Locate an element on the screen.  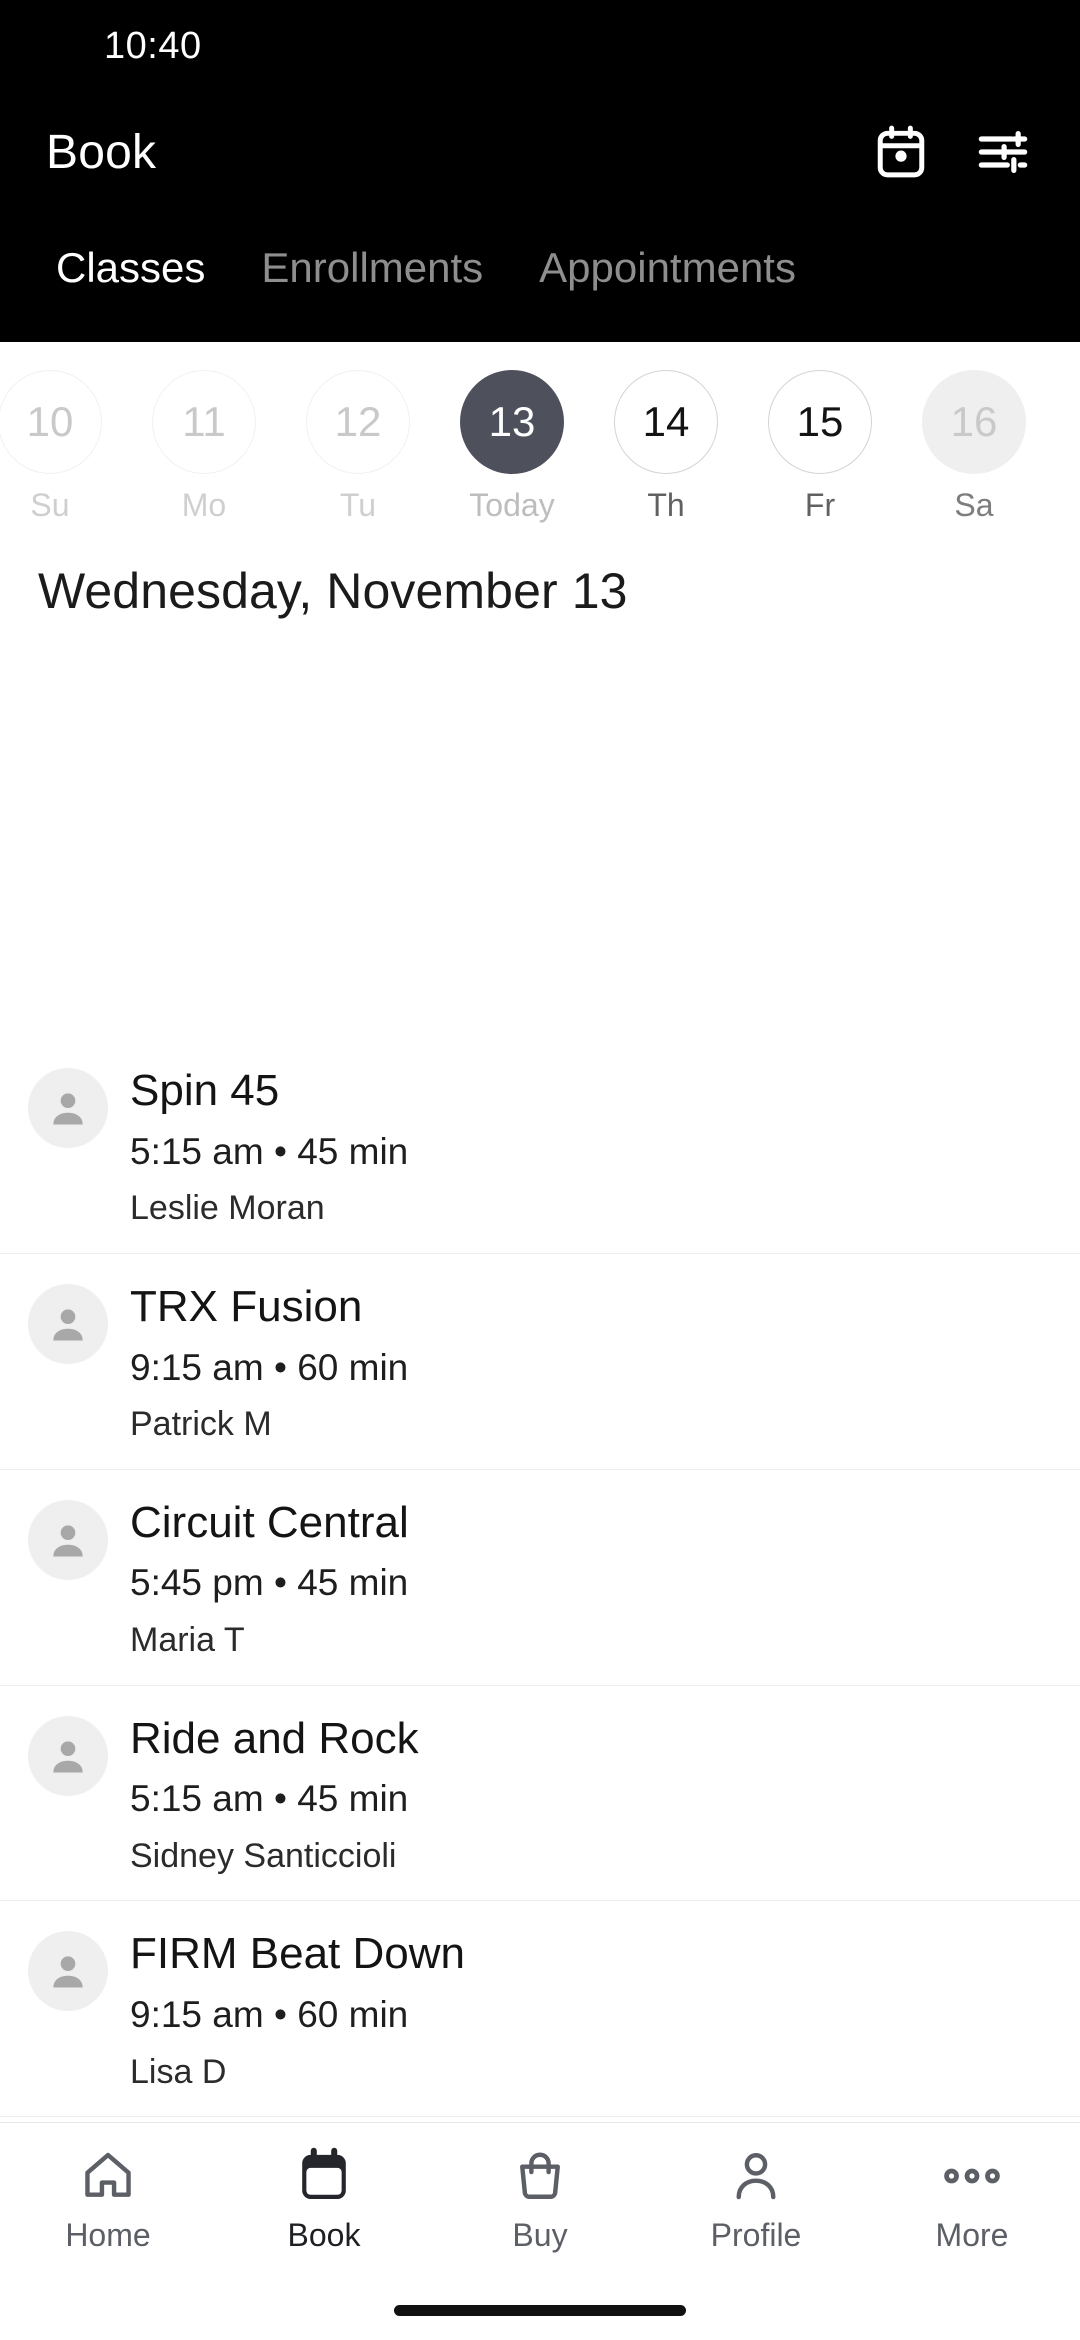
bottom-navigation: Home Book Buy Profile More is located at coordinates (540, 2231).